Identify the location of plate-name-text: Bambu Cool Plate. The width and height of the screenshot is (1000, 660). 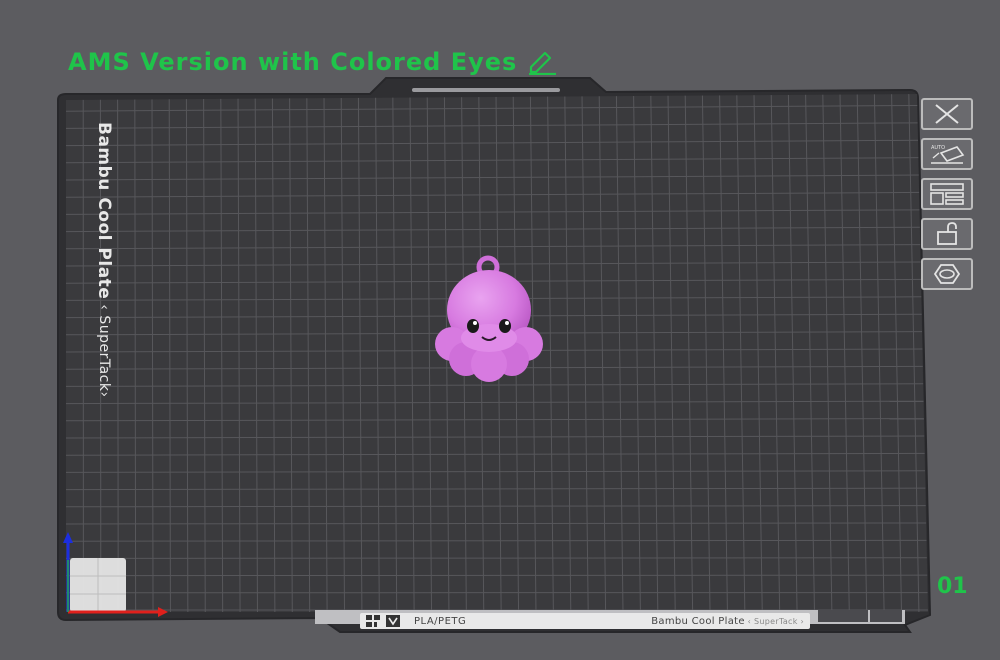
(698, 621).